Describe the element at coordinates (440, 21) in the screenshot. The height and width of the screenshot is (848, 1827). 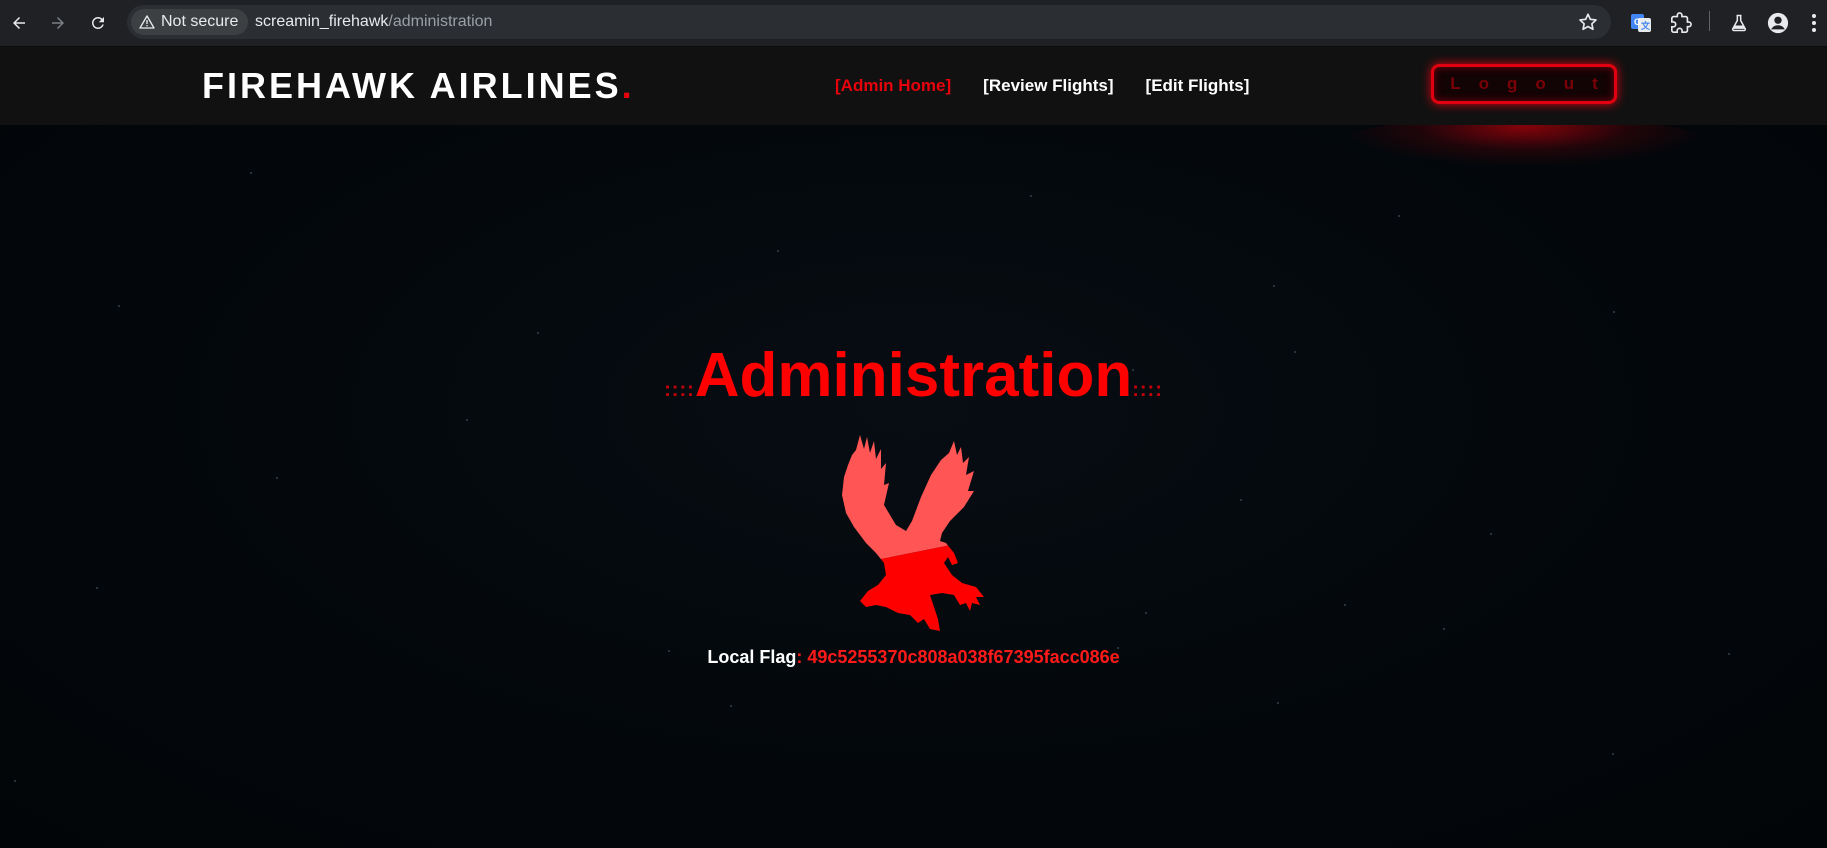
I see `url-path: /administration` at that location.